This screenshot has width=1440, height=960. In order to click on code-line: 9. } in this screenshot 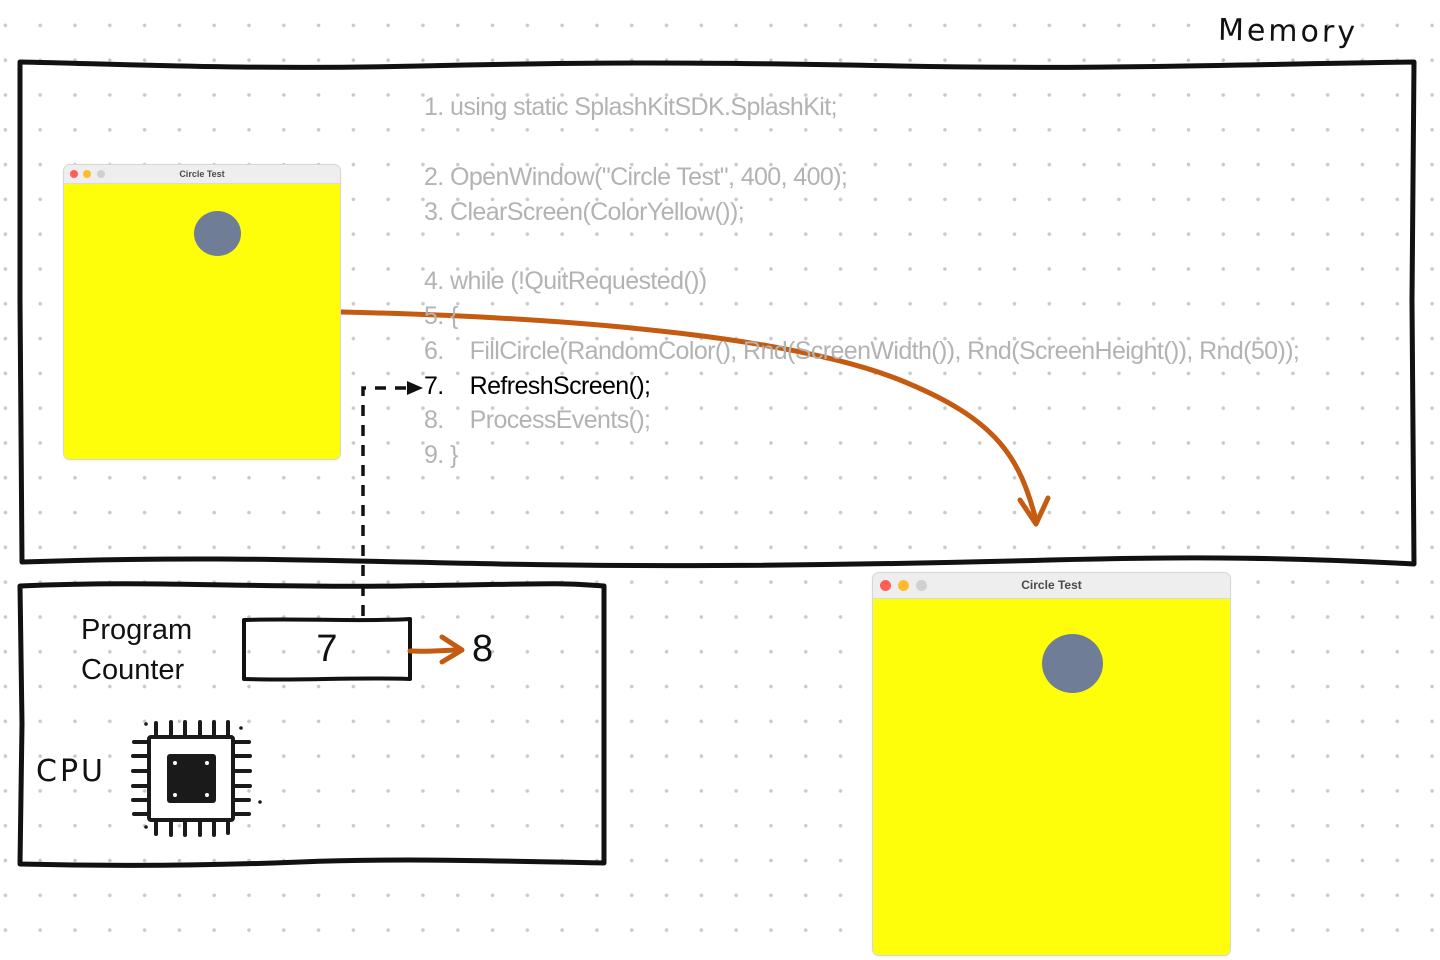, I will do `click(441, 455)`.